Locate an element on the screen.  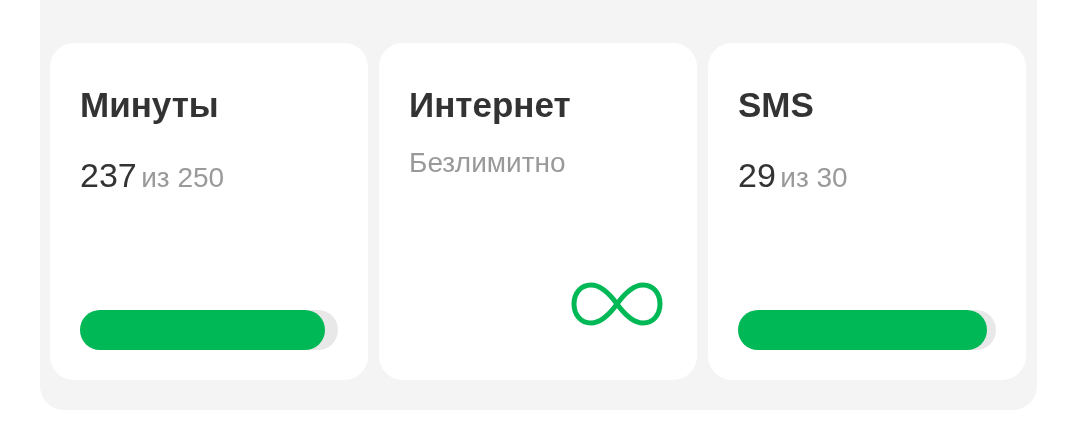
total-amount: из 250 is located at coordinates (183, 177).